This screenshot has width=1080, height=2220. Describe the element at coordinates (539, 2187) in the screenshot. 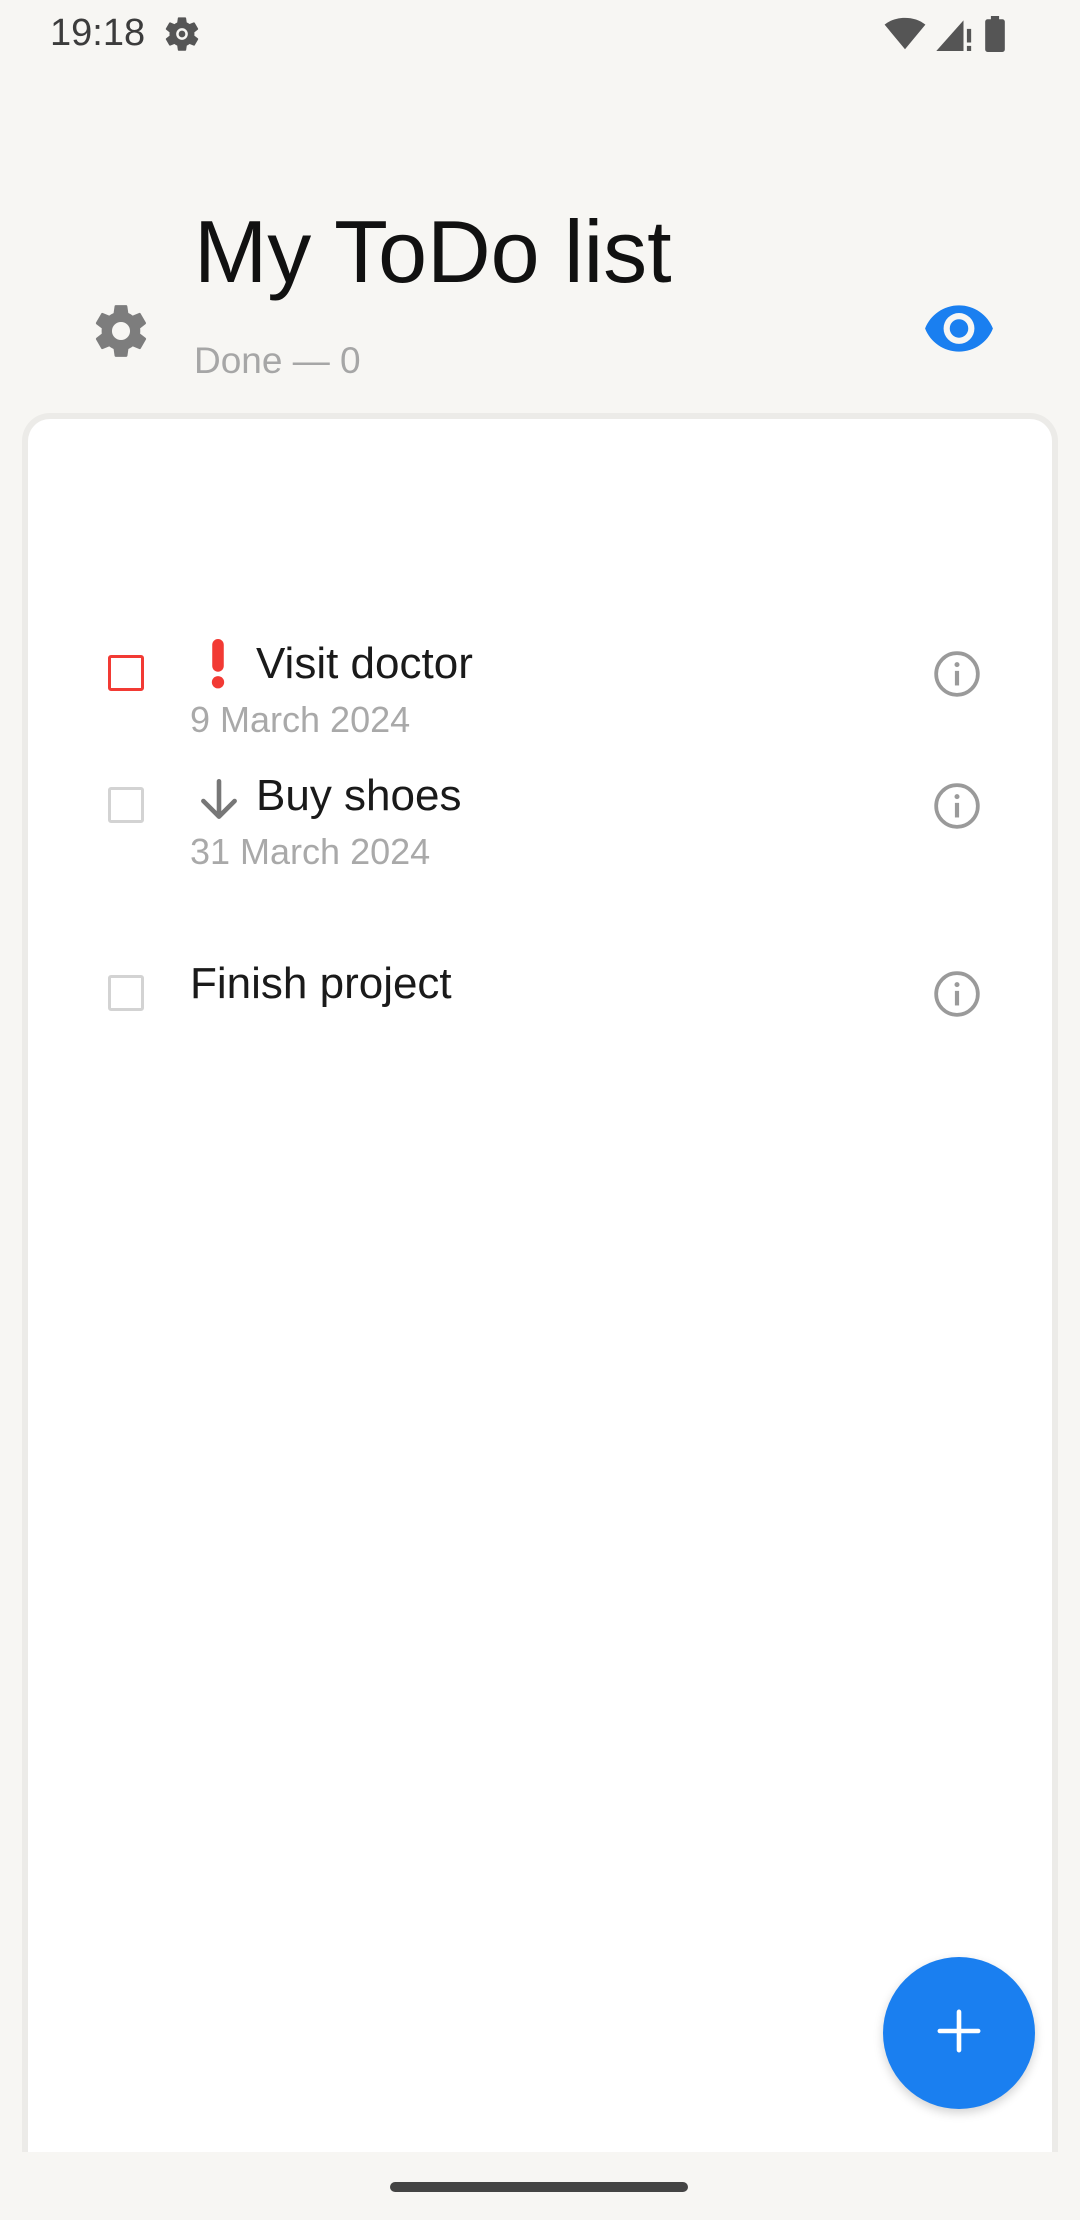

I see `home-indicator` at that location.